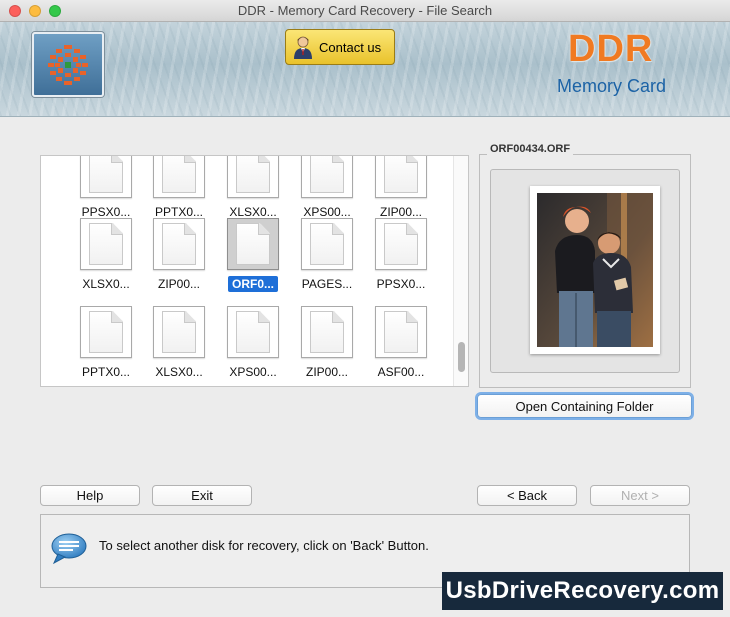  I want to click on exit-button: Exit, so click(202, 495).